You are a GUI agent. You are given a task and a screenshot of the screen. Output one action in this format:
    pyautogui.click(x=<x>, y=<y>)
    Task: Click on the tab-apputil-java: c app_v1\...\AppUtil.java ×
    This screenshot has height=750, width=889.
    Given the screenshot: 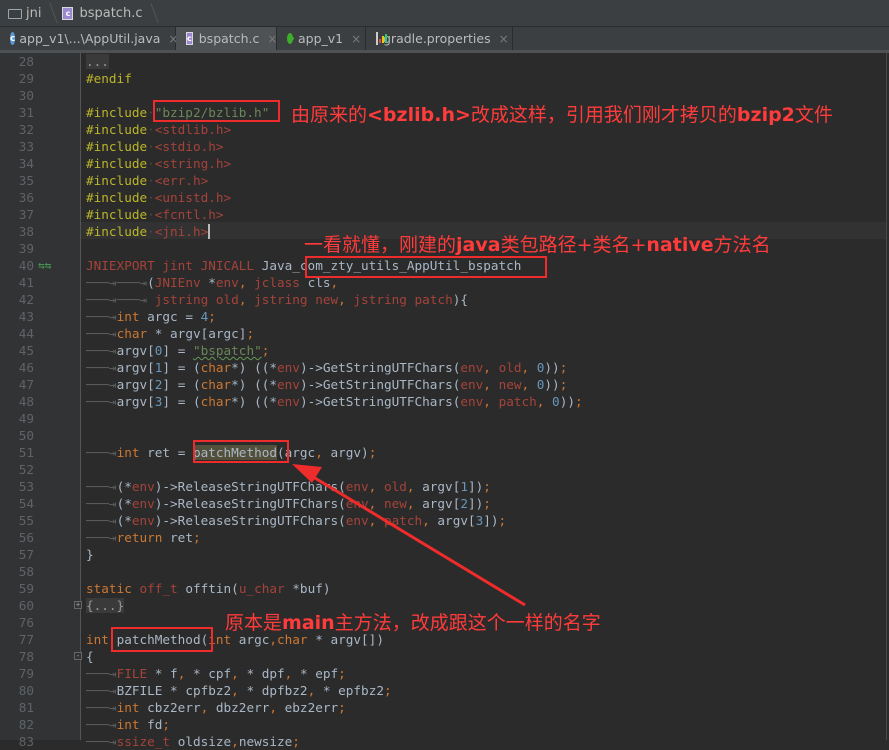 What is the action you would take?
    pyautogui.click(x=89, y=38)
    